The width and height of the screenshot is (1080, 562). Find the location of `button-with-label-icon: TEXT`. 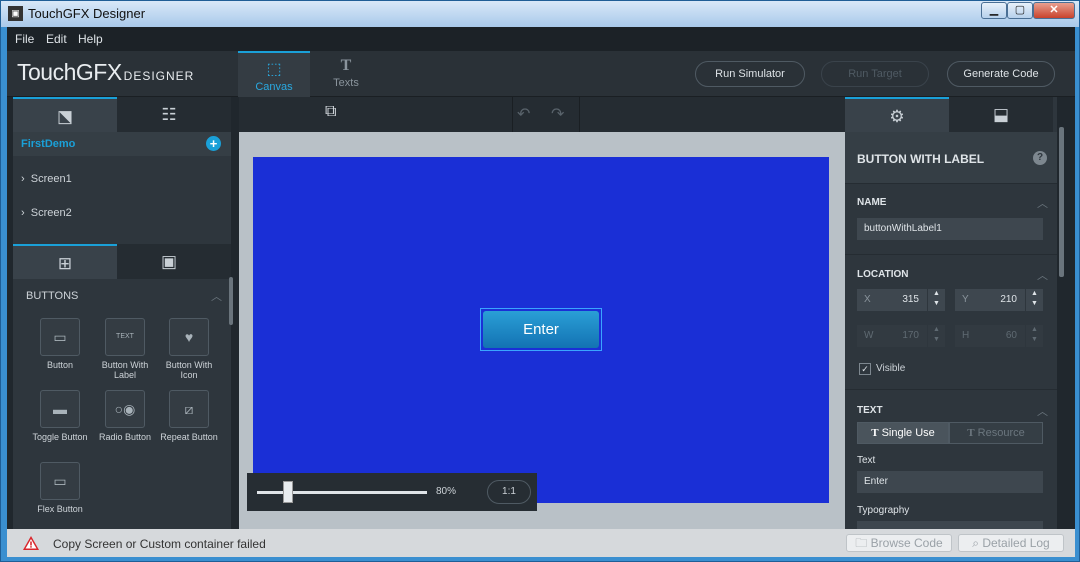

button-with-label-icon: TEXT is located at coordinates (125, 337).